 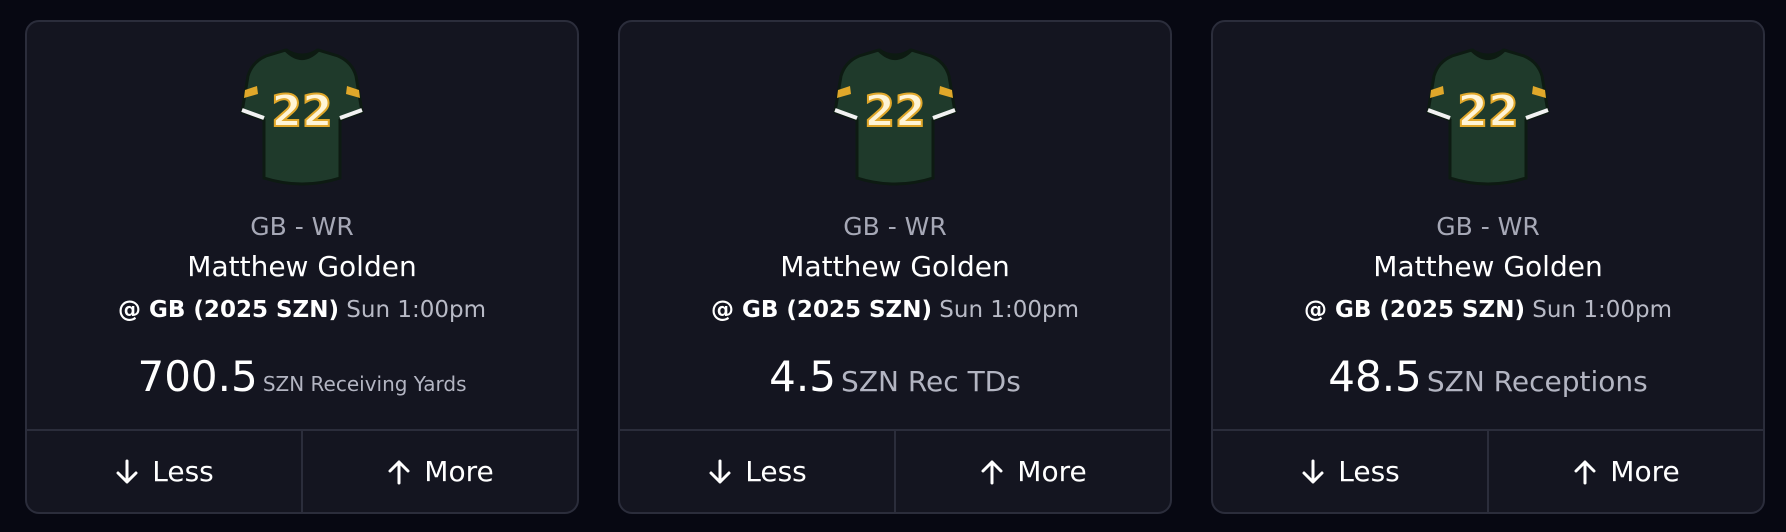 I want to click on line-value: 700.5, so click(x=197, y=376).